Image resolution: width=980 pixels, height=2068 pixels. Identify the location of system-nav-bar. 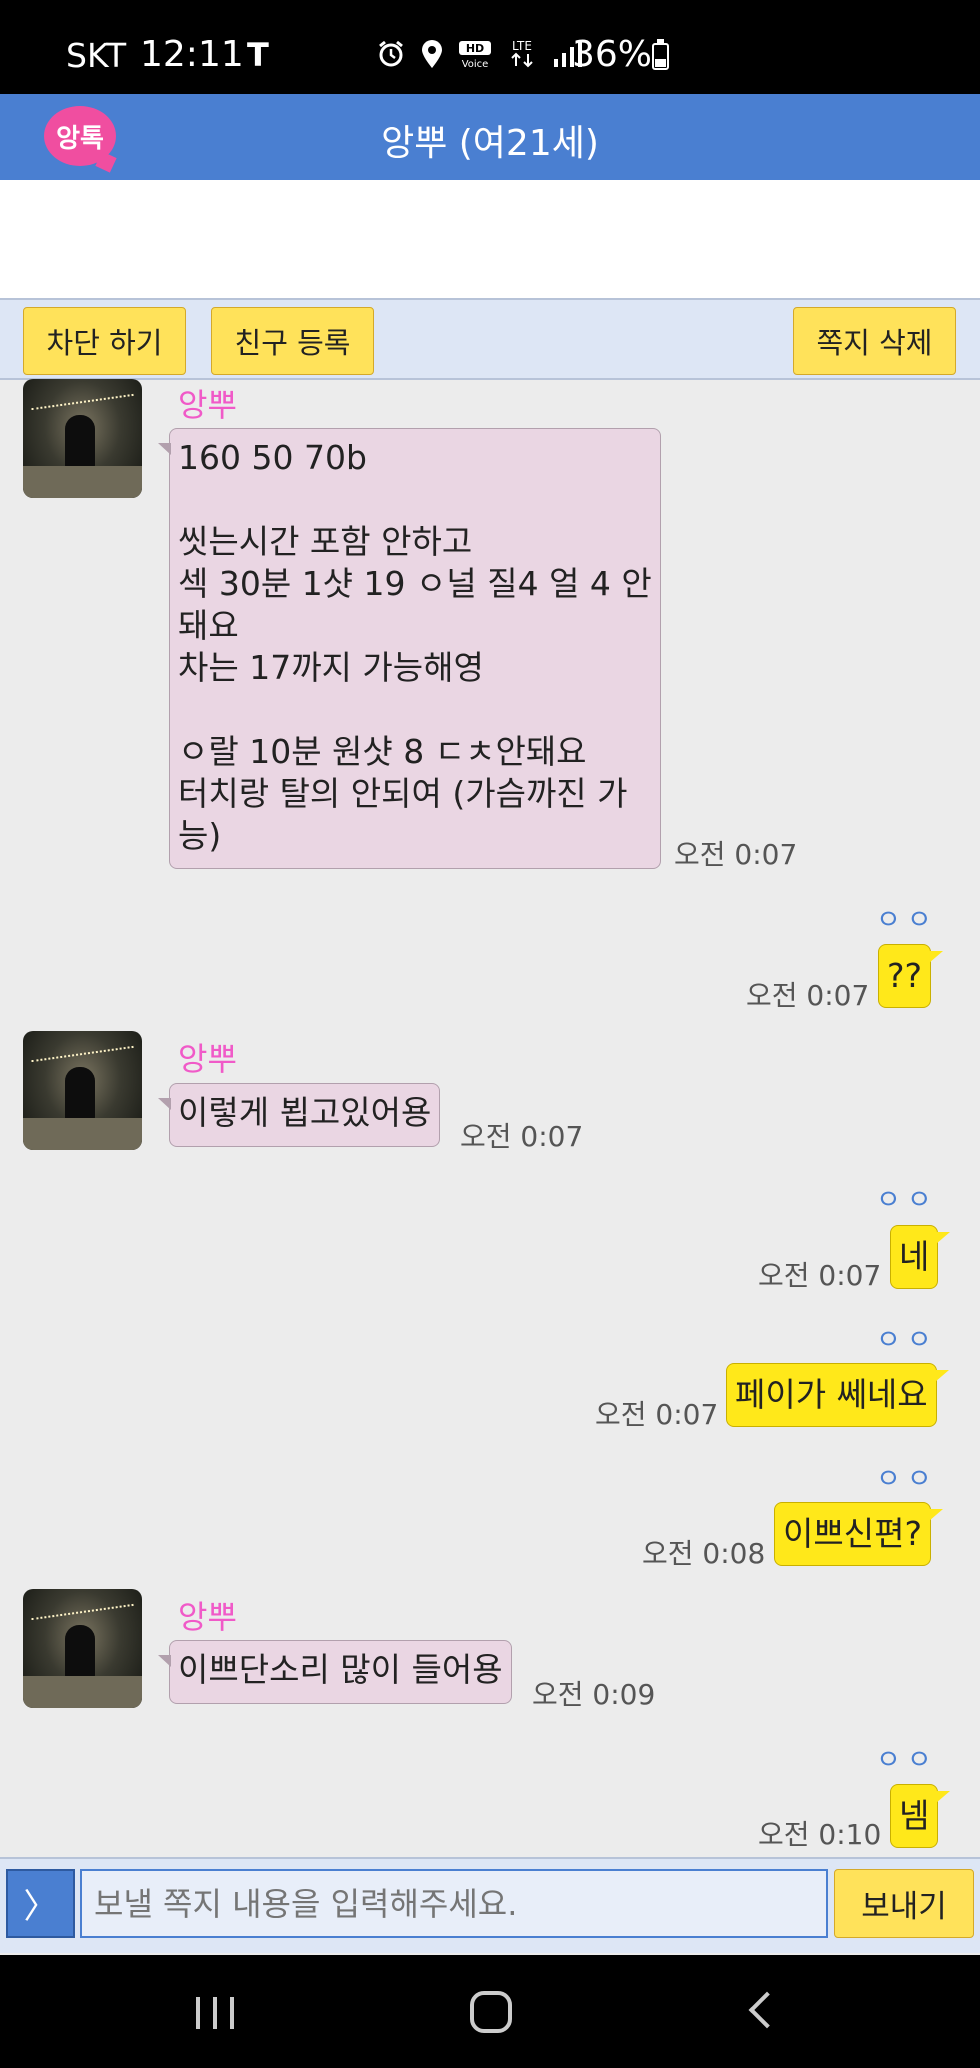
(490, 2011).